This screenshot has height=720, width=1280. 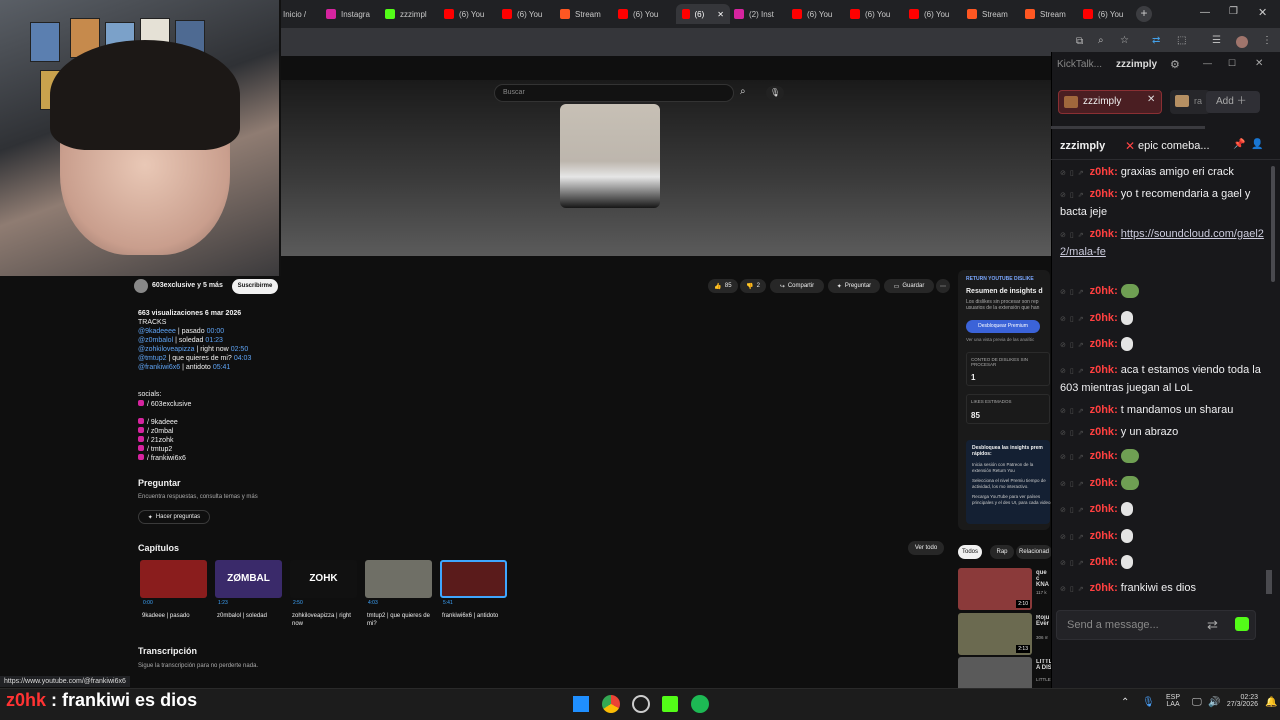 I want to click on settings-gear-icon: ⚙, so click(x=1175, y=64).